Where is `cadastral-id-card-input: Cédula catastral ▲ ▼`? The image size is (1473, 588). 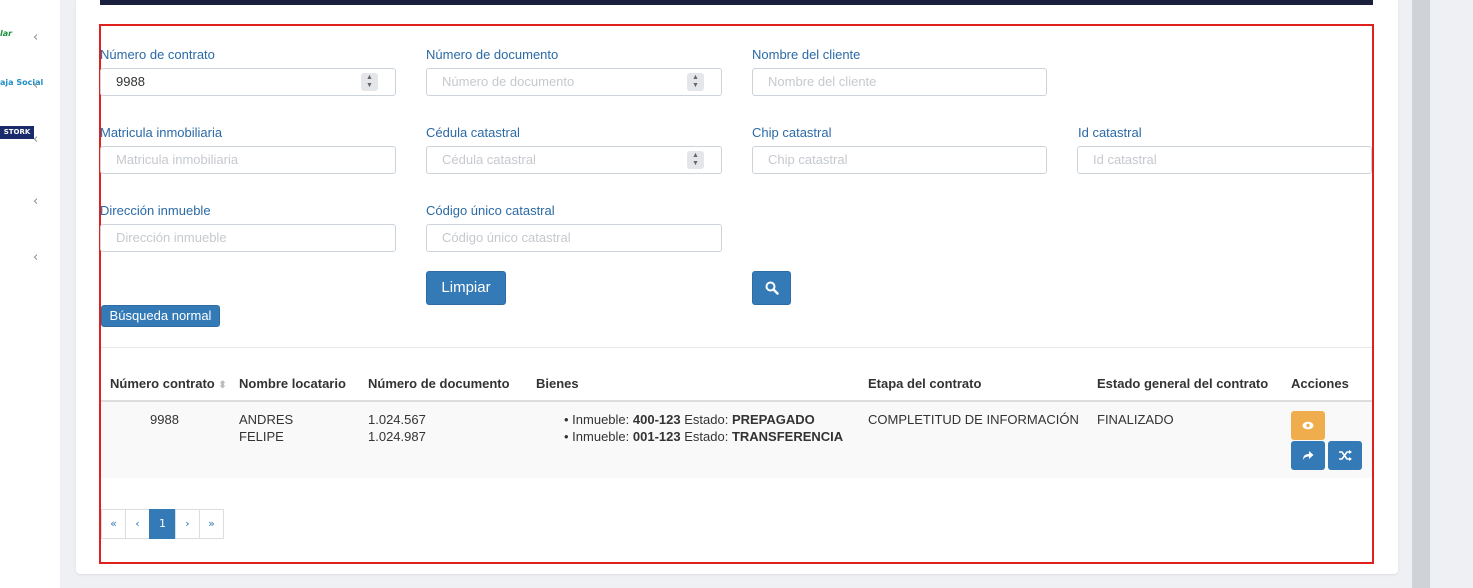 cadastral-id-card-input: Cédula catastral ▲ ▼ is located at coordinates (574, 160).